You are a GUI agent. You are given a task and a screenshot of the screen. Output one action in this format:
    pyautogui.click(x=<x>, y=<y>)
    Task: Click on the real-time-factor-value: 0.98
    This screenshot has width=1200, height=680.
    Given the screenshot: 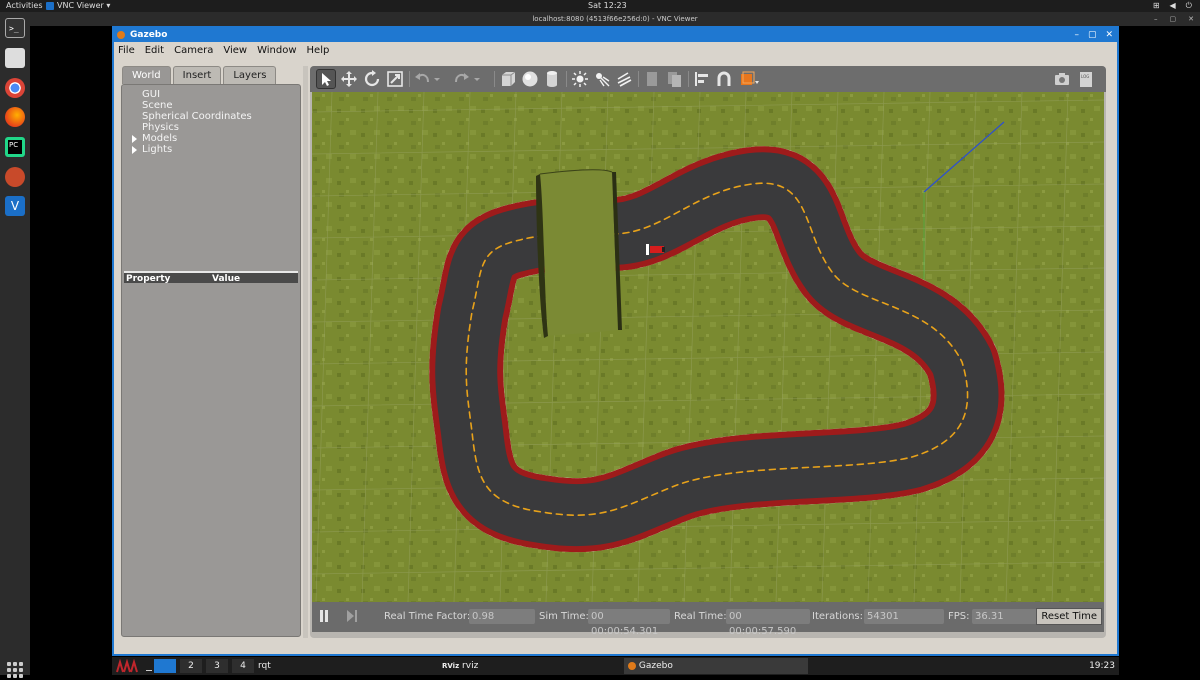 What is the action you would take?
    pyautogui.click(x=502, y=616)
    